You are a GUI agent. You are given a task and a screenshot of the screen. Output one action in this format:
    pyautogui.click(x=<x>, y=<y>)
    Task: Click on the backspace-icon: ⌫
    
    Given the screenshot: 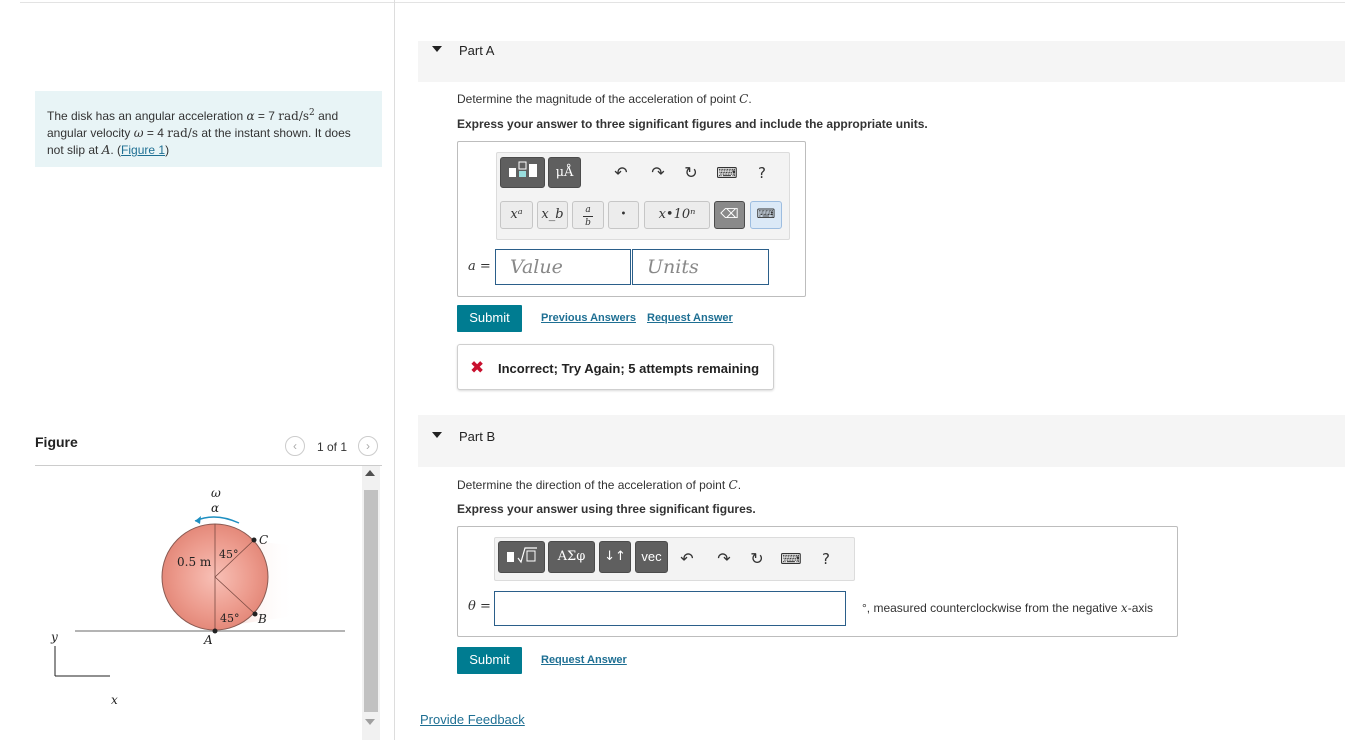 What is the action you would take?
    pyautogui.click(x=729, y=214)
    